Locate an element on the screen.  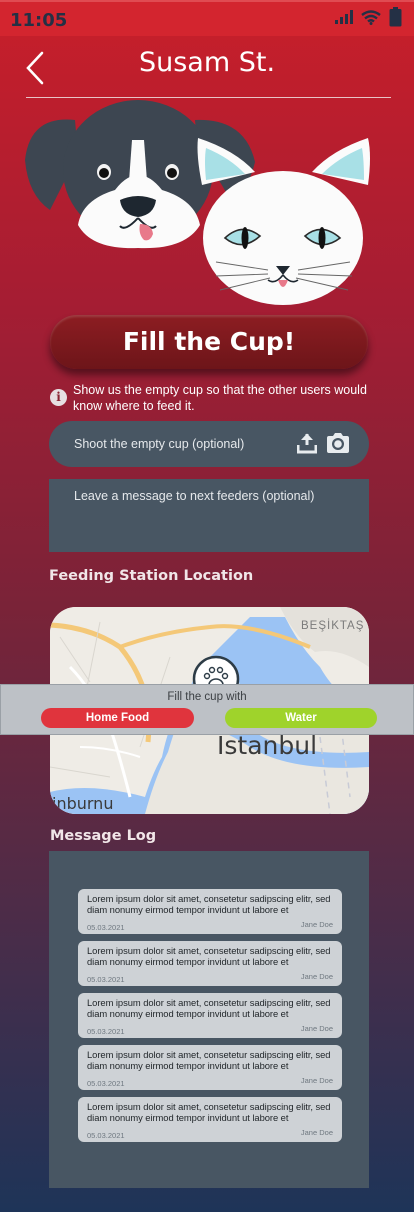
shoot-label: Shoot the empty cup (optional) is located at coordinates (159, 444).